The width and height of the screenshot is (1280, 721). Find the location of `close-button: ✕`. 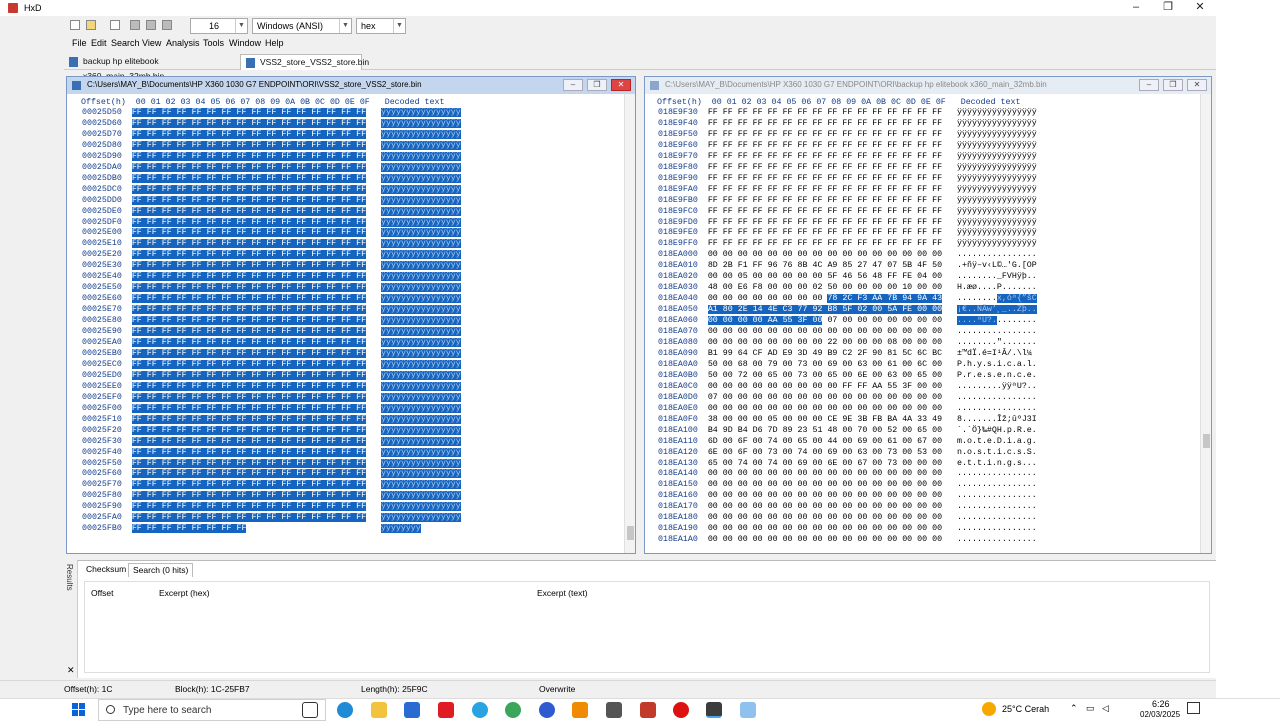

close-button: ✕ is located at coordinates (1200, 8).